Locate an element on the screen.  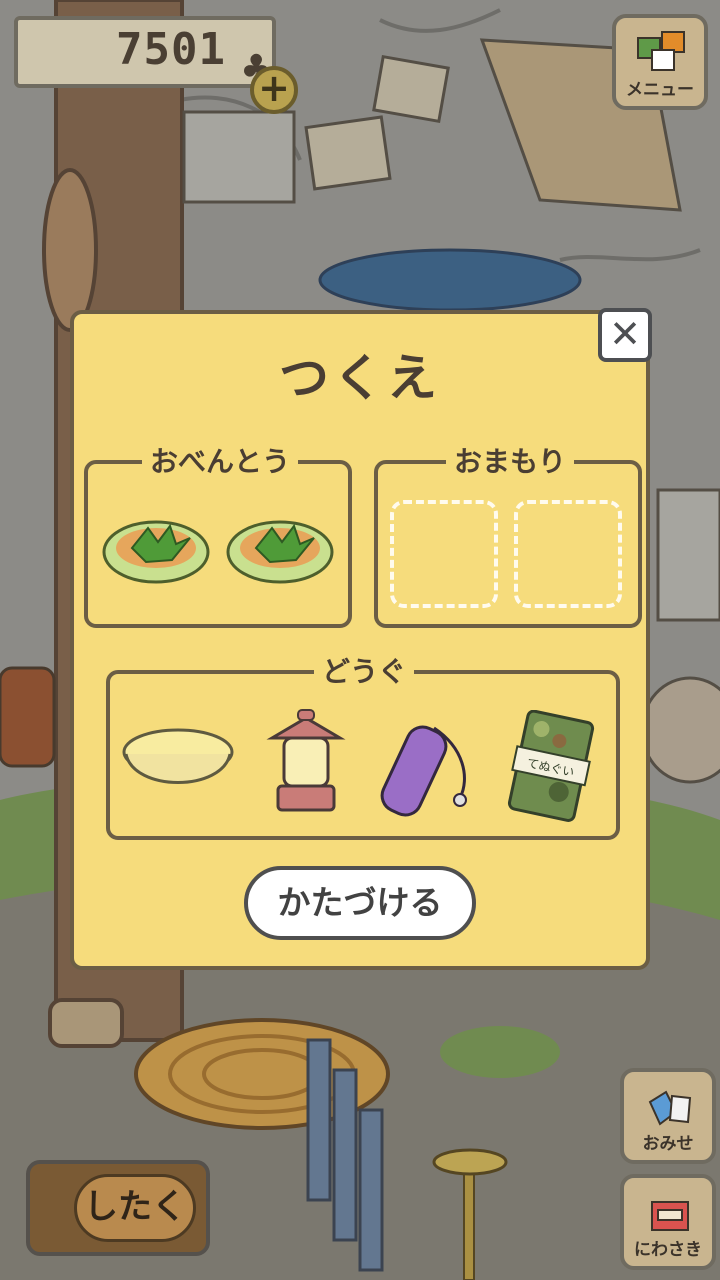
shop-bag-icon is located at coordinates (670, 1108).